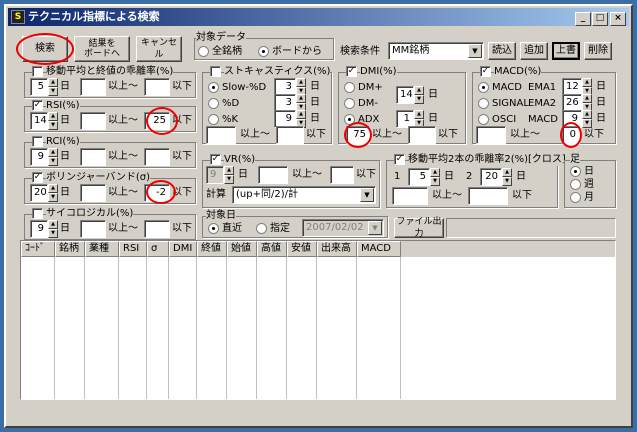  What do you see at coordinates (203, 51) in the screenshot?
I see `all-stocks-radio` at bounding box center [203, 51].